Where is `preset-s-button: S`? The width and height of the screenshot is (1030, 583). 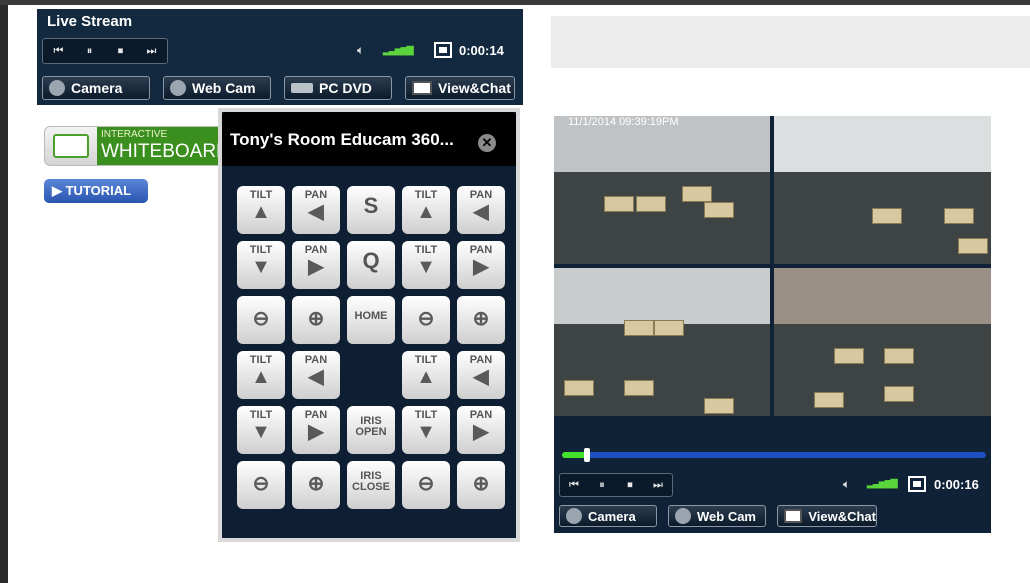 preset-s-button: S is located at coordinates (371, 210).